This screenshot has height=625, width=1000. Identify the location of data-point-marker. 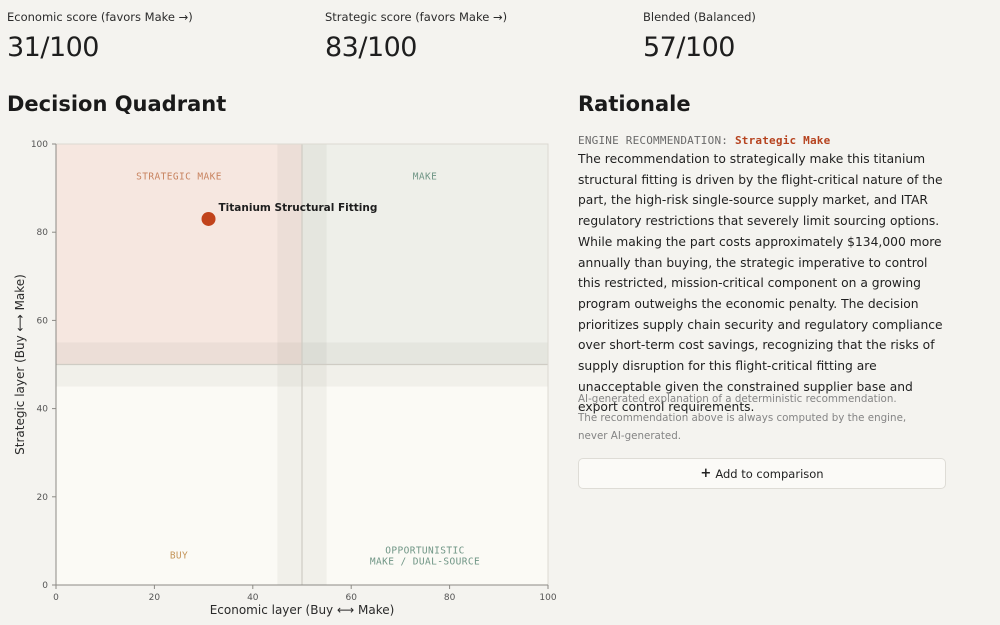
(208, 218).